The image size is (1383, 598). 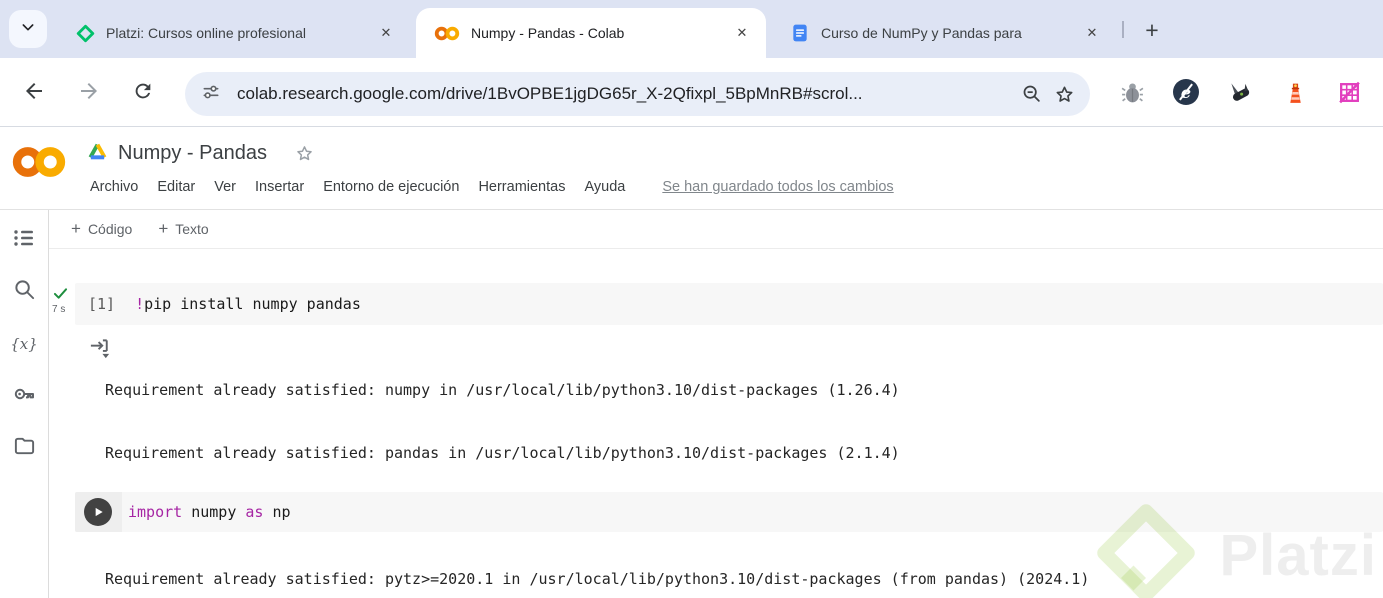 I want to click on sidebar-item-search, so click(x=24, y=292).